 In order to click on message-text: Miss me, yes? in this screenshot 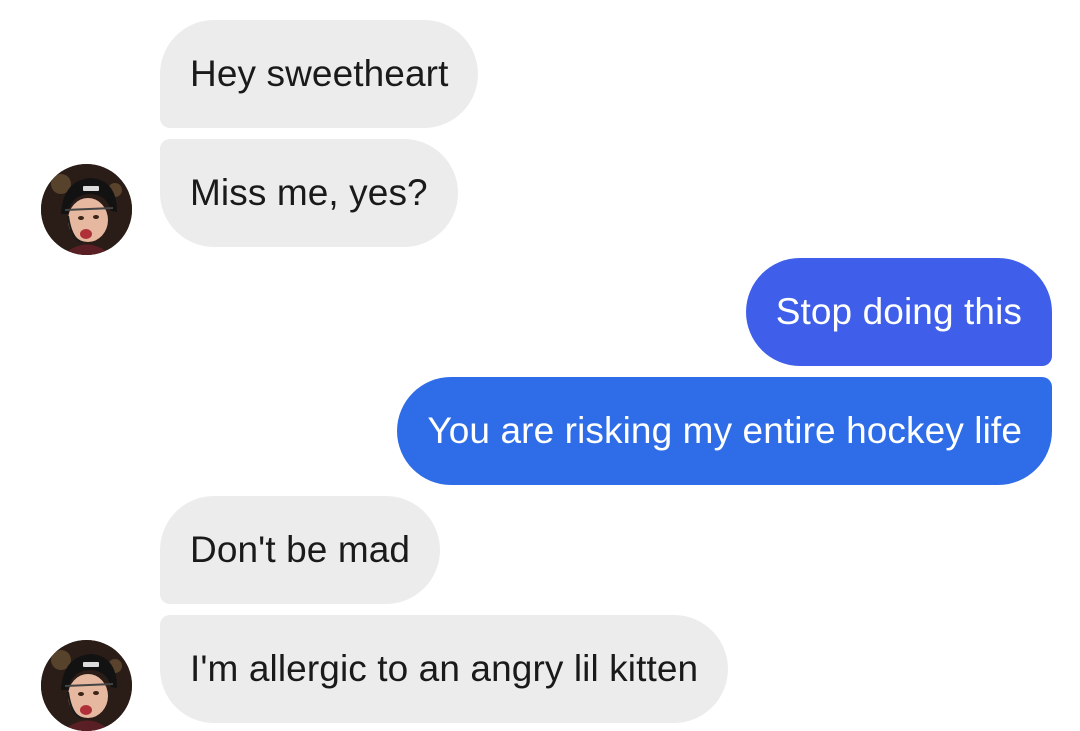, I will do `click(309, 192)`.